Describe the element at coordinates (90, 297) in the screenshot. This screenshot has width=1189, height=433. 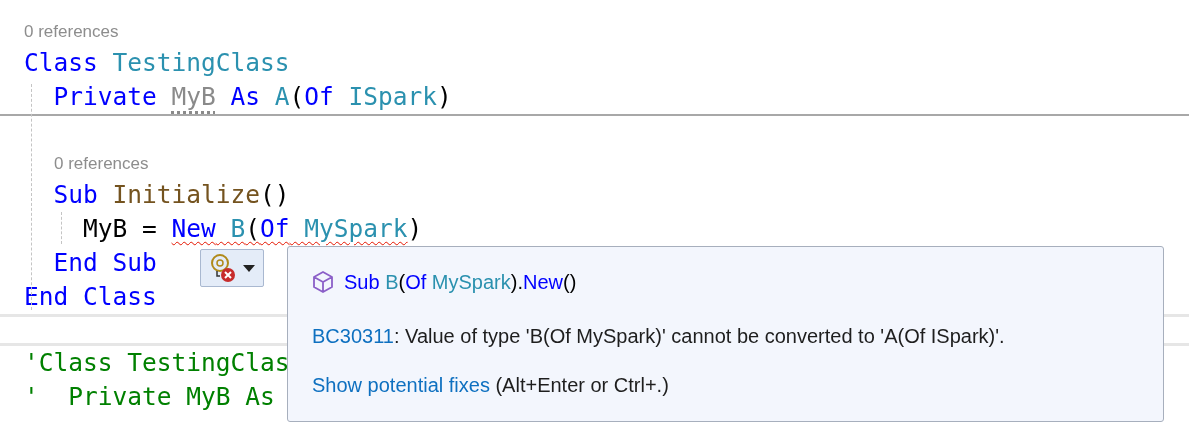
I see `code-line: End Class` at that location.